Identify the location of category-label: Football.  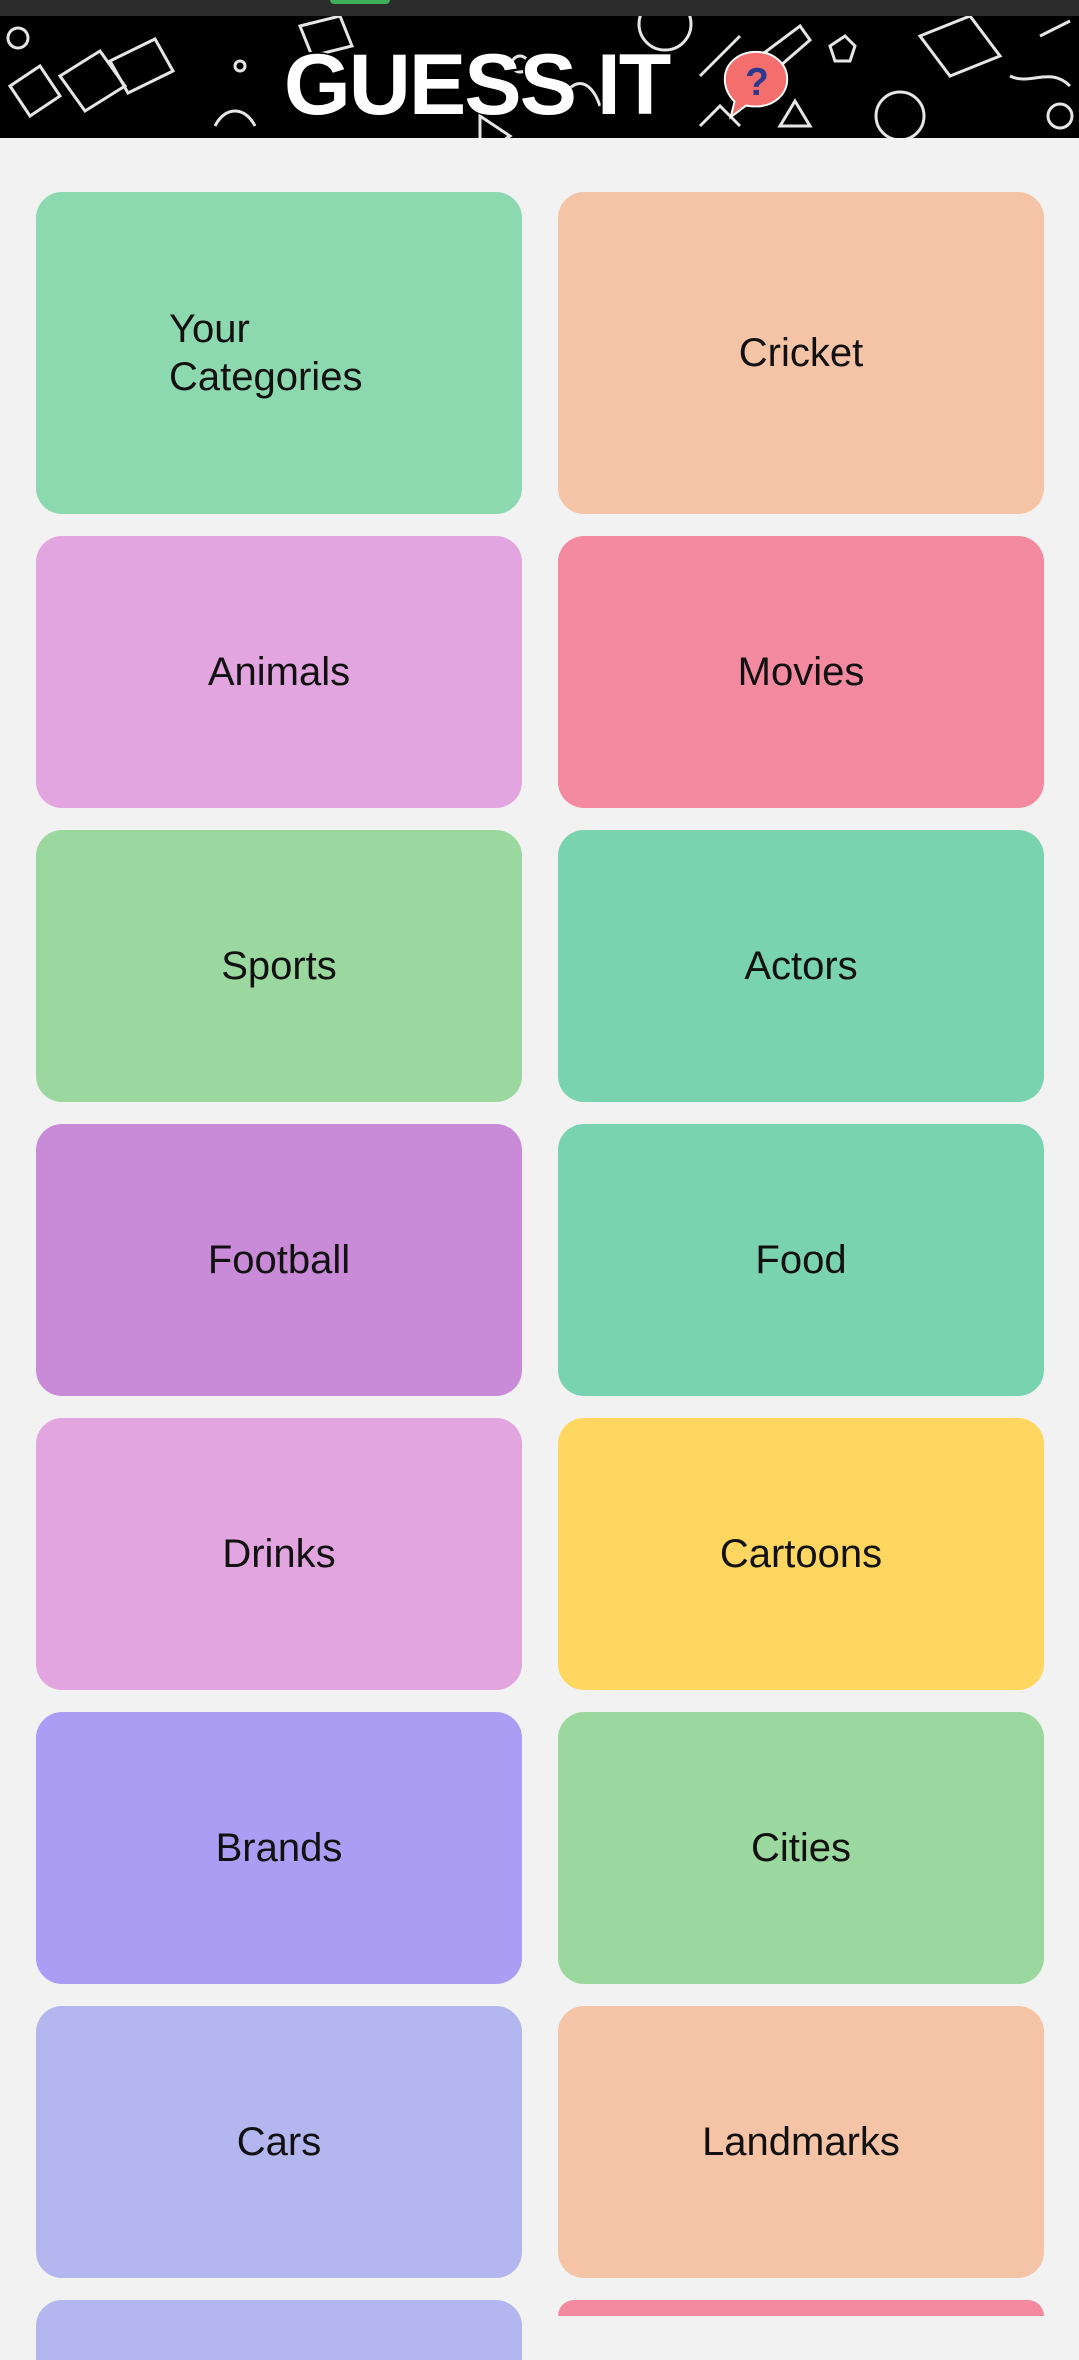
(279, 1260).